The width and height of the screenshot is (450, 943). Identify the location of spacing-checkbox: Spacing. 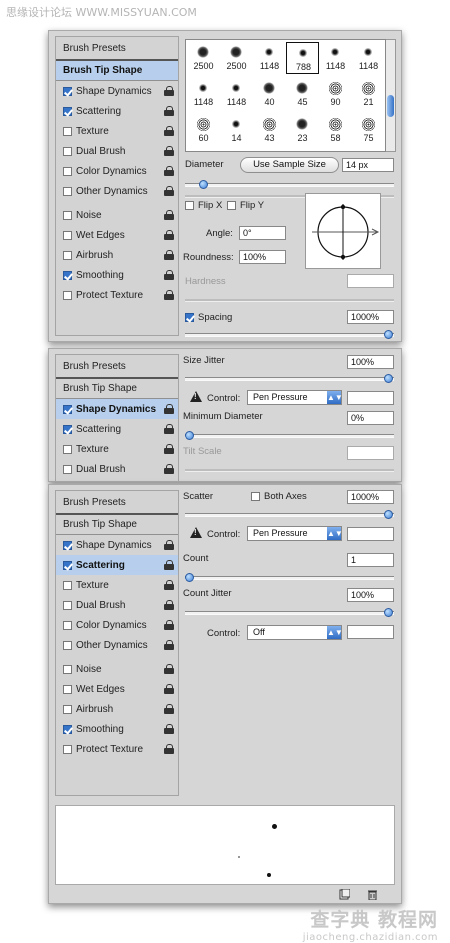
(208, 317).